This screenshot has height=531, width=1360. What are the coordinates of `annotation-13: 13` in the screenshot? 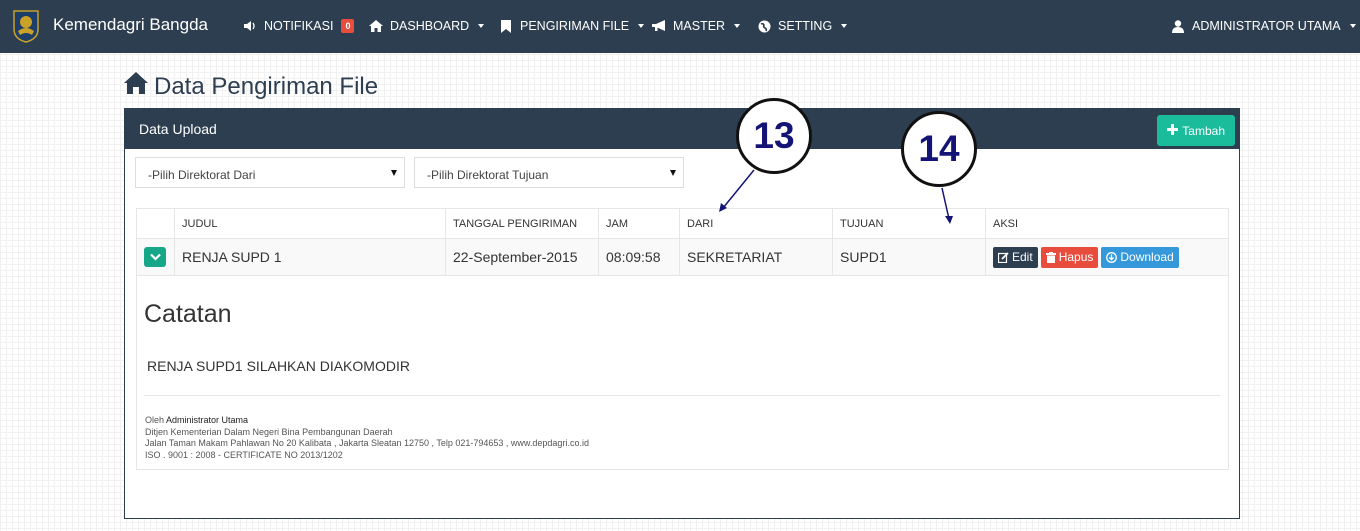 It's located at (774, 136).